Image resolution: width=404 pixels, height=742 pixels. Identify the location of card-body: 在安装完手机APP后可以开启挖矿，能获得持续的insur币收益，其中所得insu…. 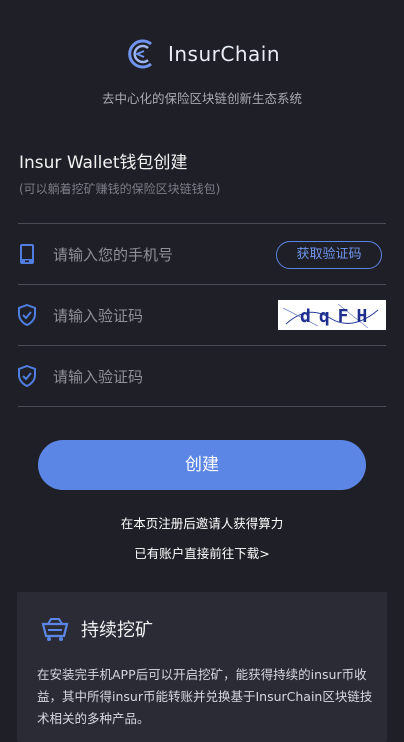
(205, 696).